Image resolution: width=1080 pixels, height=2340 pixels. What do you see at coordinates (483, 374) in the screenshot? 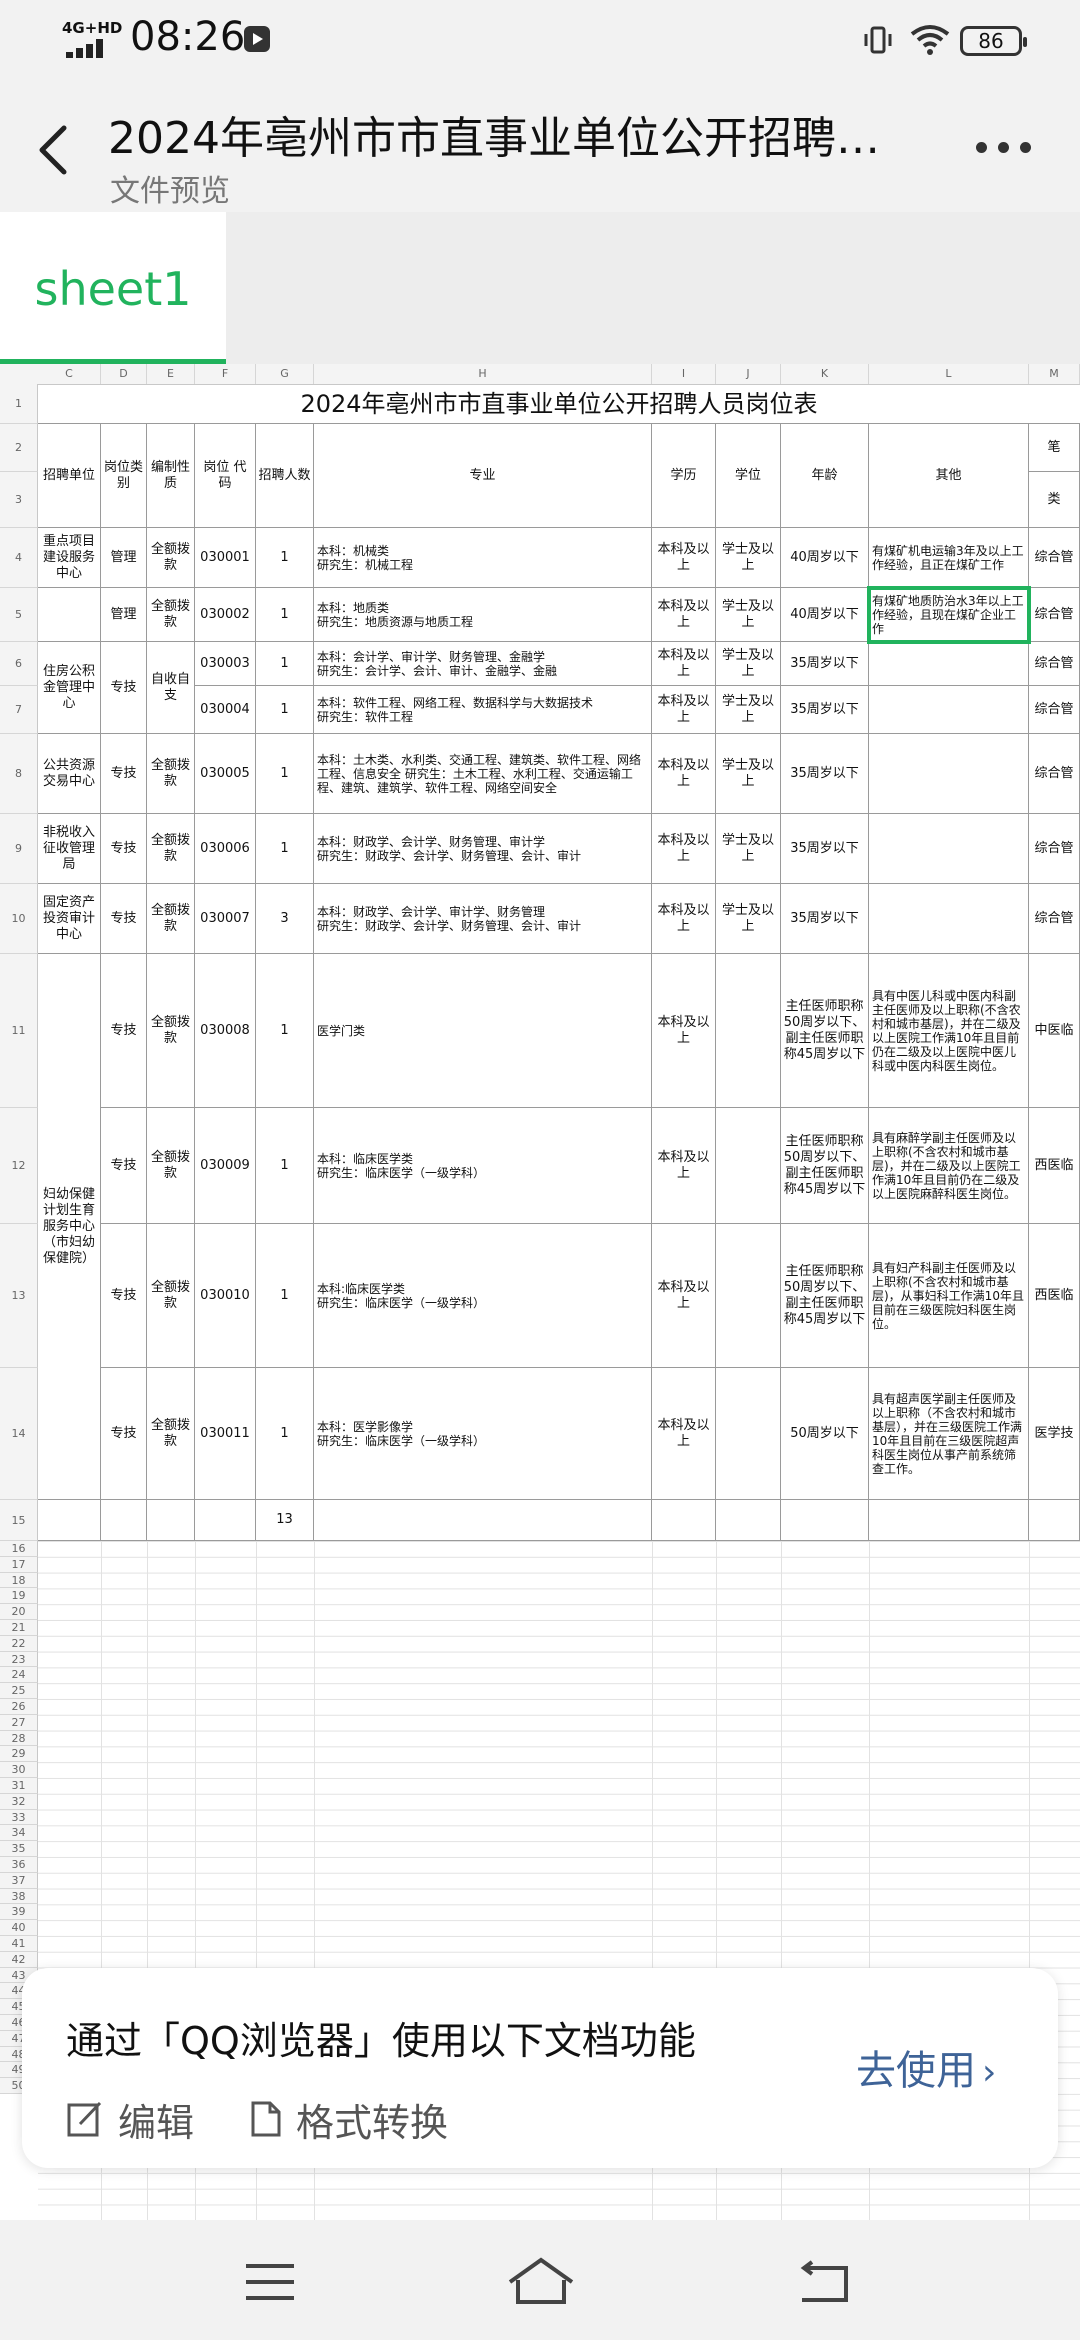
I see `column-header-H: H` at bounding box center [483, 374].